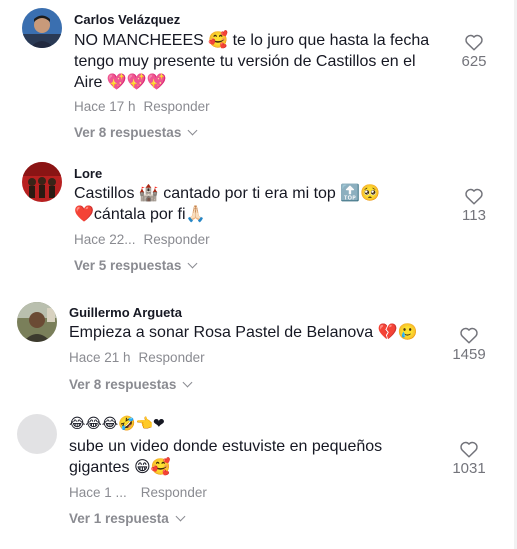  I want to click on view-replies-button: Ver 1 respuesta, so click(127, 518).